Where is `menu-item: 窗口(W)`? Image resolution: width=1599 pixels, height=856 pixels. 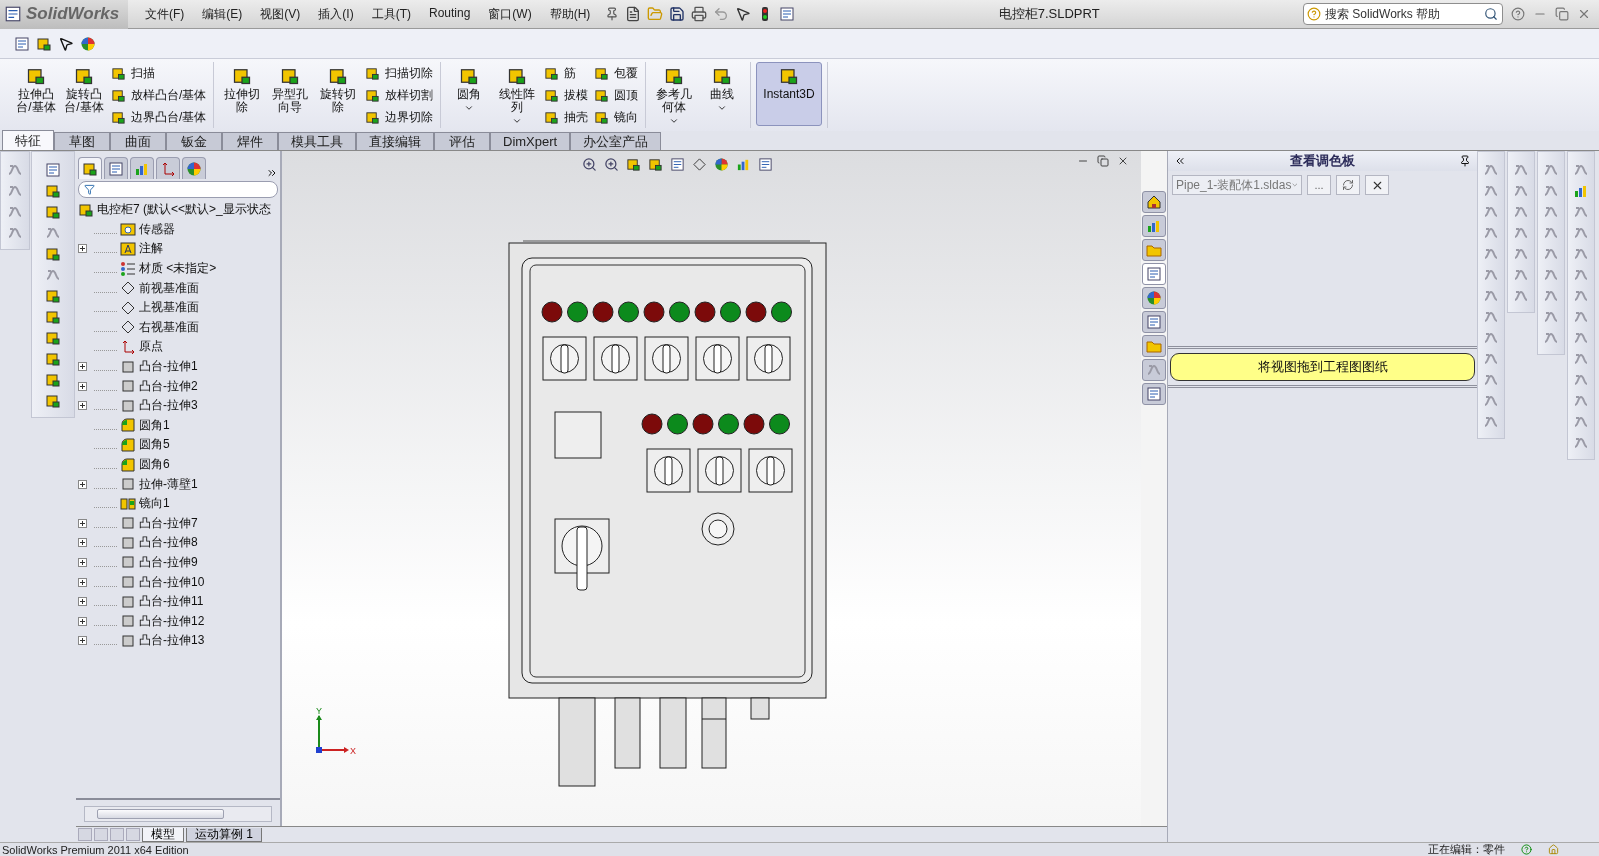
menu-item: 窗口(W) is located at coordinates (510, 14).